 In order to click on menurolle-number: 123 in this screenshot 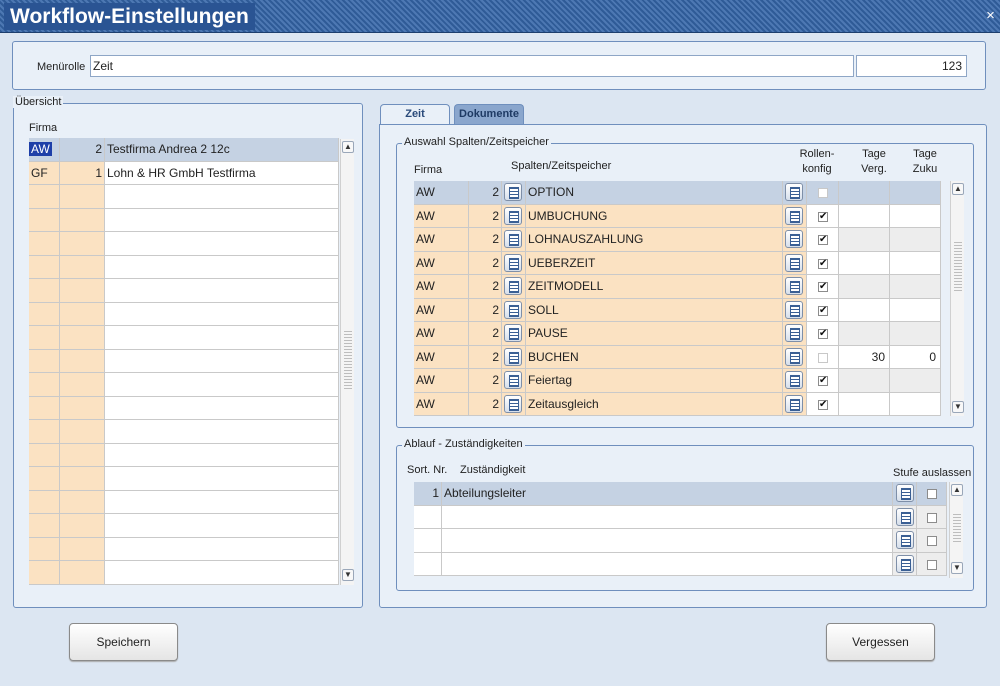, I will do `click(911, 66)`.